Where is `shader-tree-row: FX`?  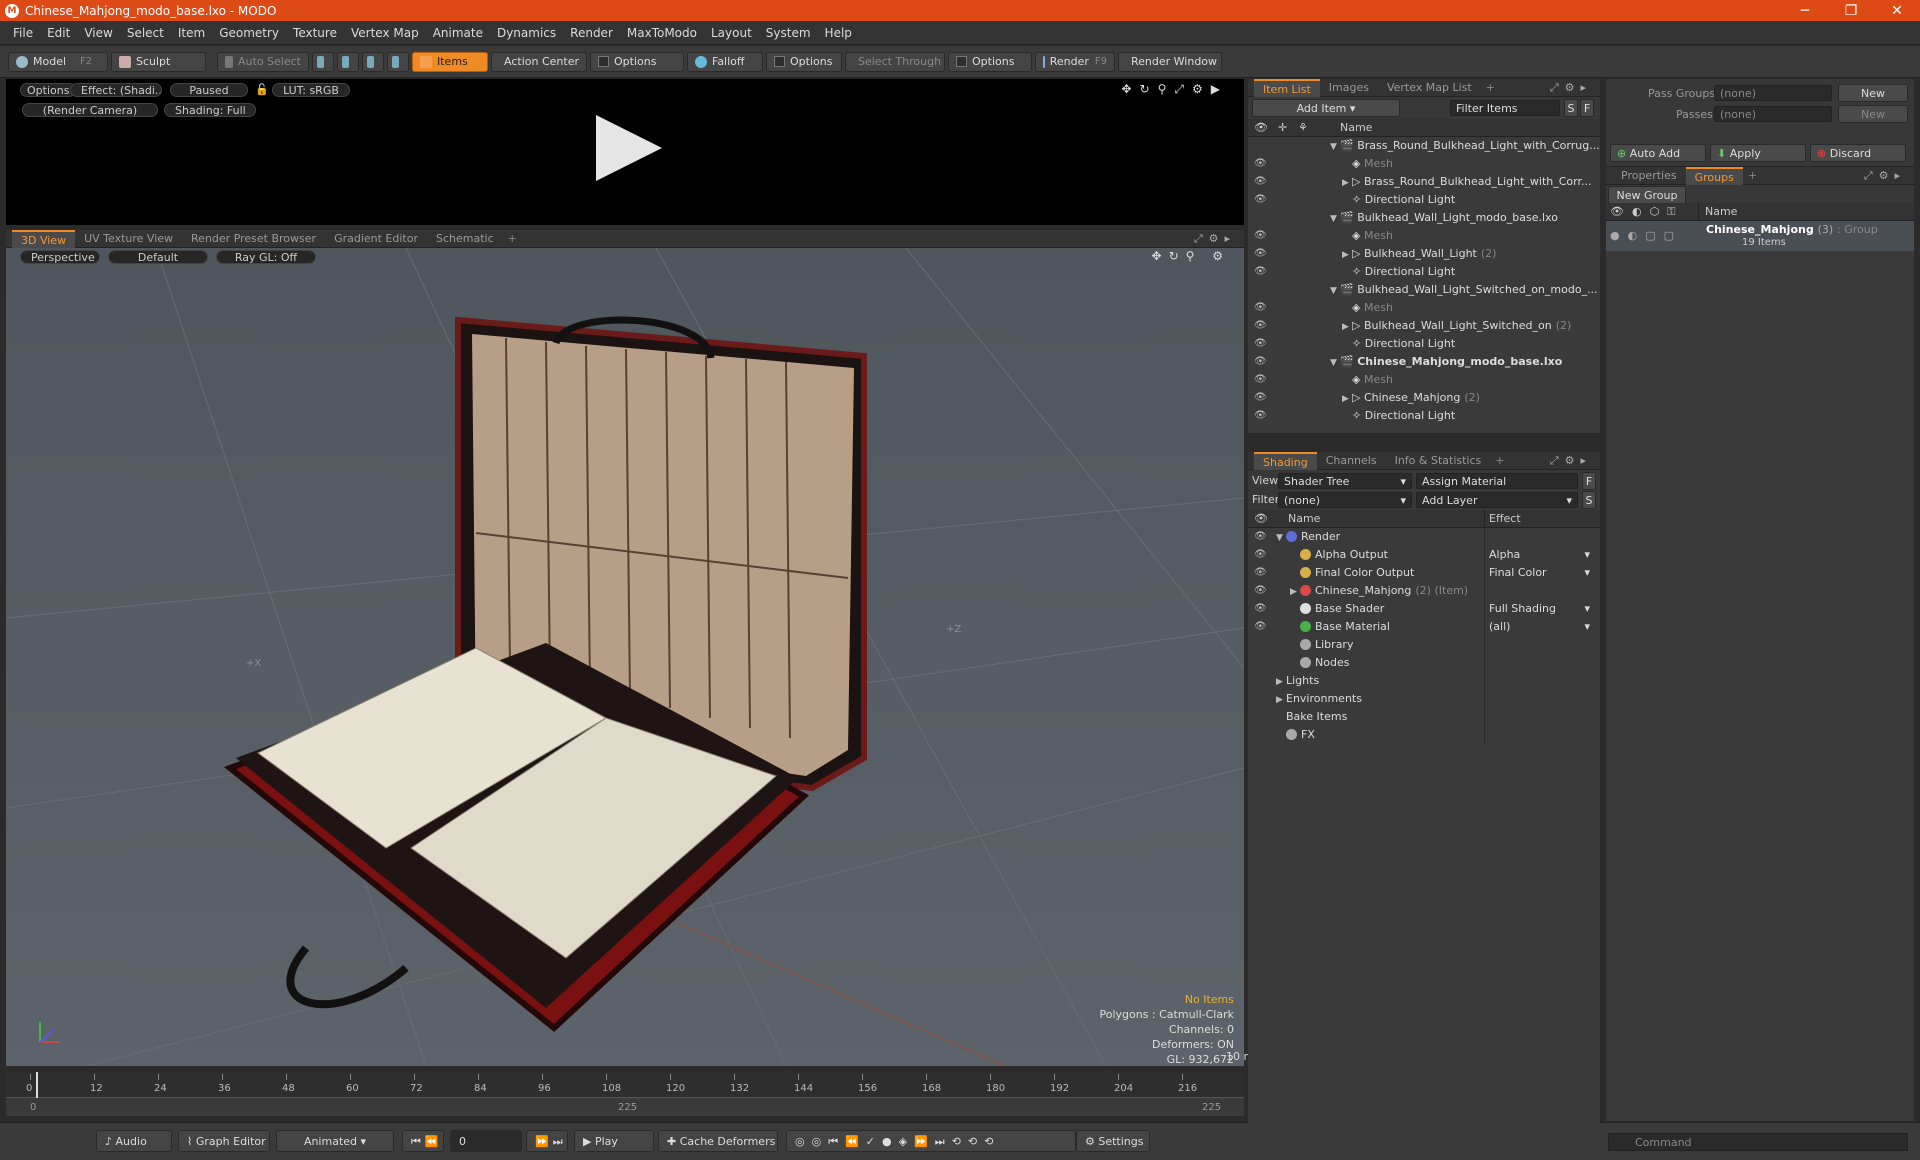
shader-tree-row: FX is located at coordinates (1424, 735).